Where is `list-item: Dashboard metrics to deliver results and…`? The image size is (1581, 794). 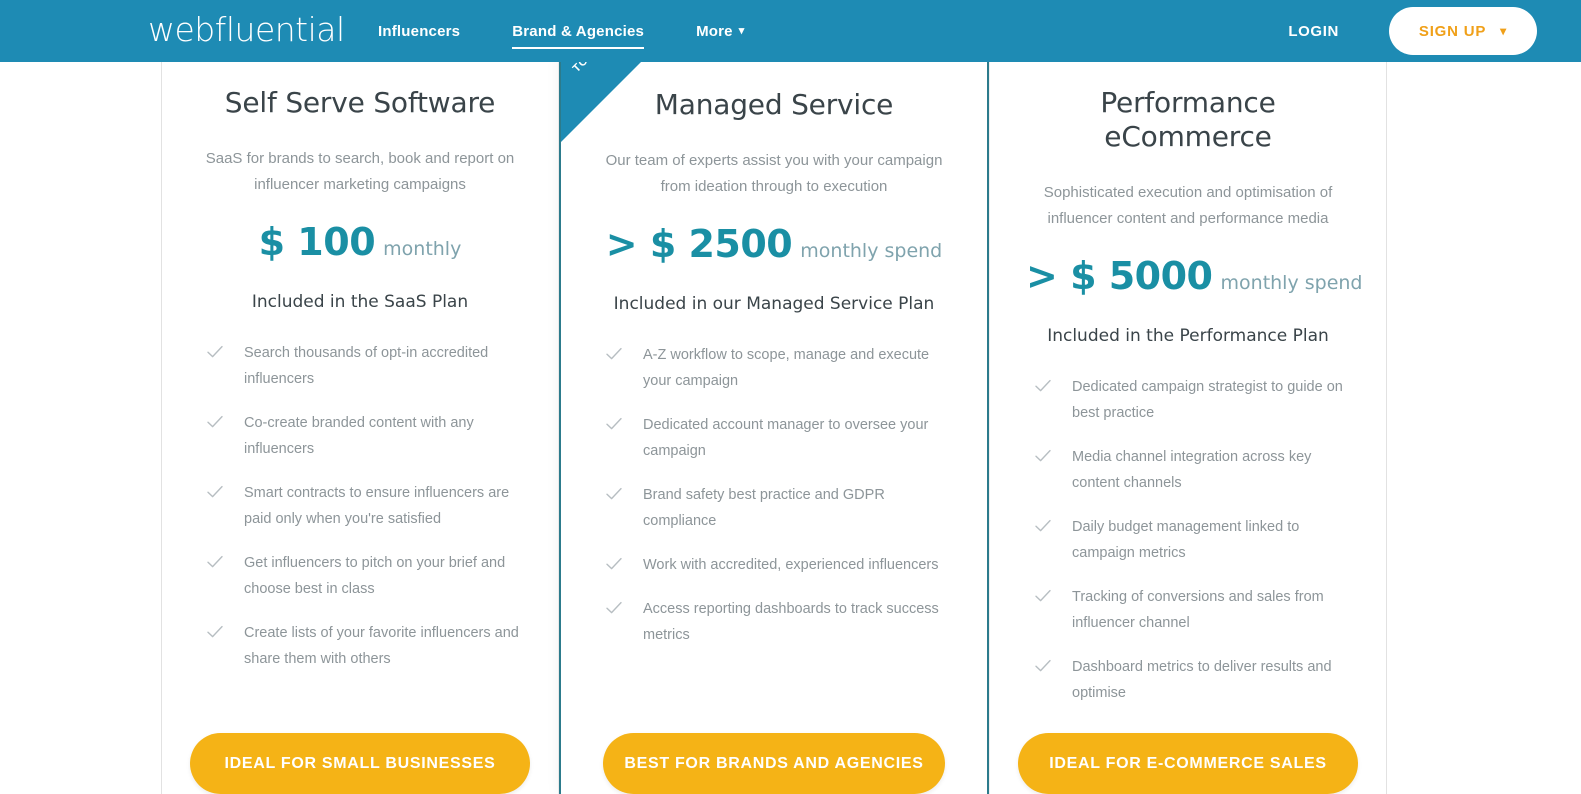 list-item: Dashboard metrics to deliver results and… is located at coordinates (1192, 680).